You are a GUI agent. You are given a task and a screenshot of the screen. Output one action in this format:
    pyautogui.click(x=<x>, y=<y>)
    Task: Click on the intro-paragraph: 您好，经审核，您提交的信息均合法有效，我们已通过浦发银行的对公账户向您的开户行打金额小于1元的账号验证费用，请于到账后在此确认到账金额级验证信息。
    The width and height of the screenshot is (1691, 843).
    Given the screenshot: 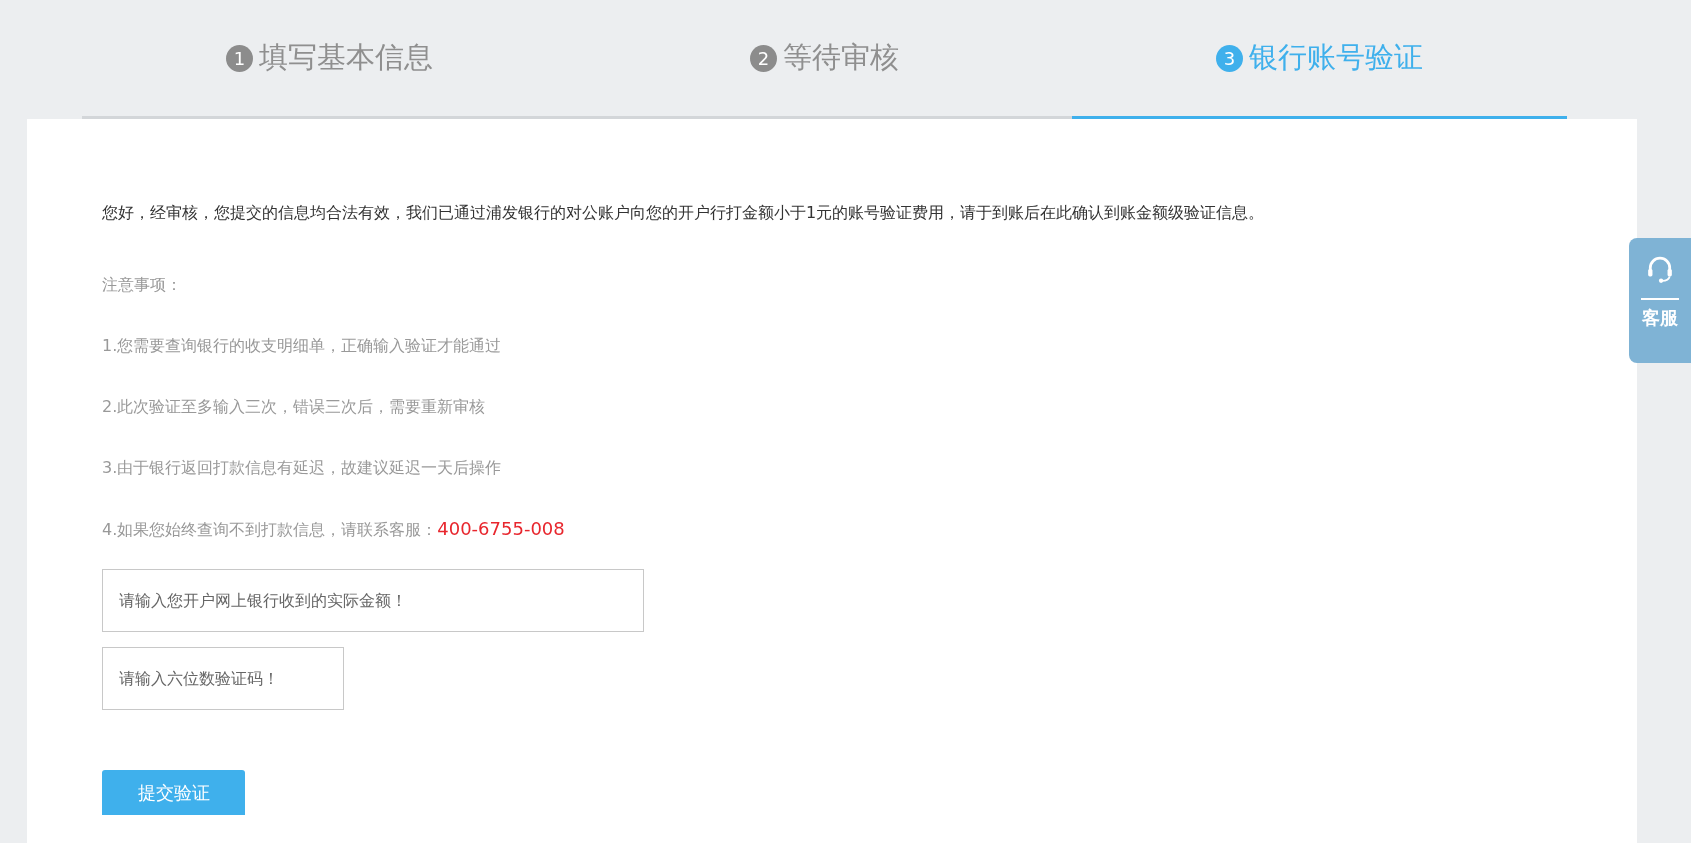 What is the action you would take?
    pyautogui.click(x=684, y=213)
    